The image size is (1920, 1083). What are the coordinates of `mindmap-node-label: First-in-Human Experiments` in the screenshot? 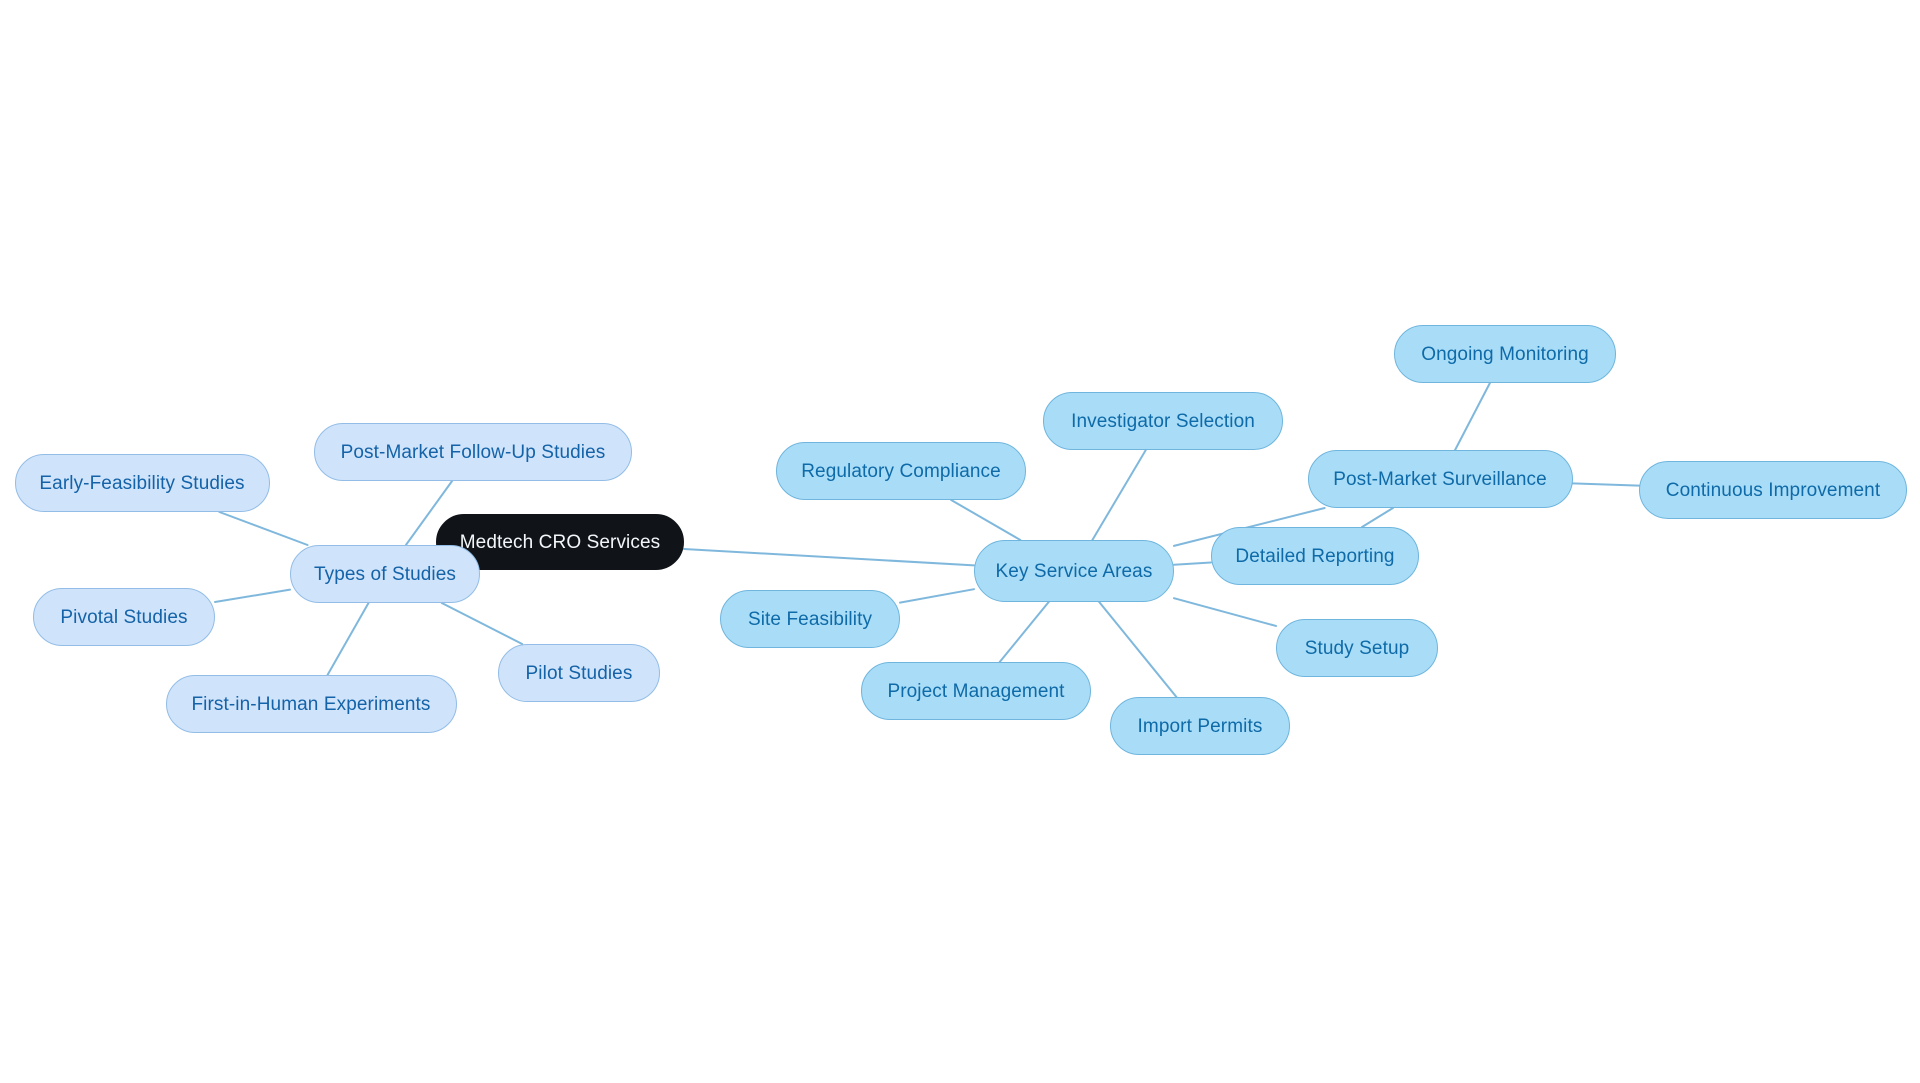 It's located at (311, 704).